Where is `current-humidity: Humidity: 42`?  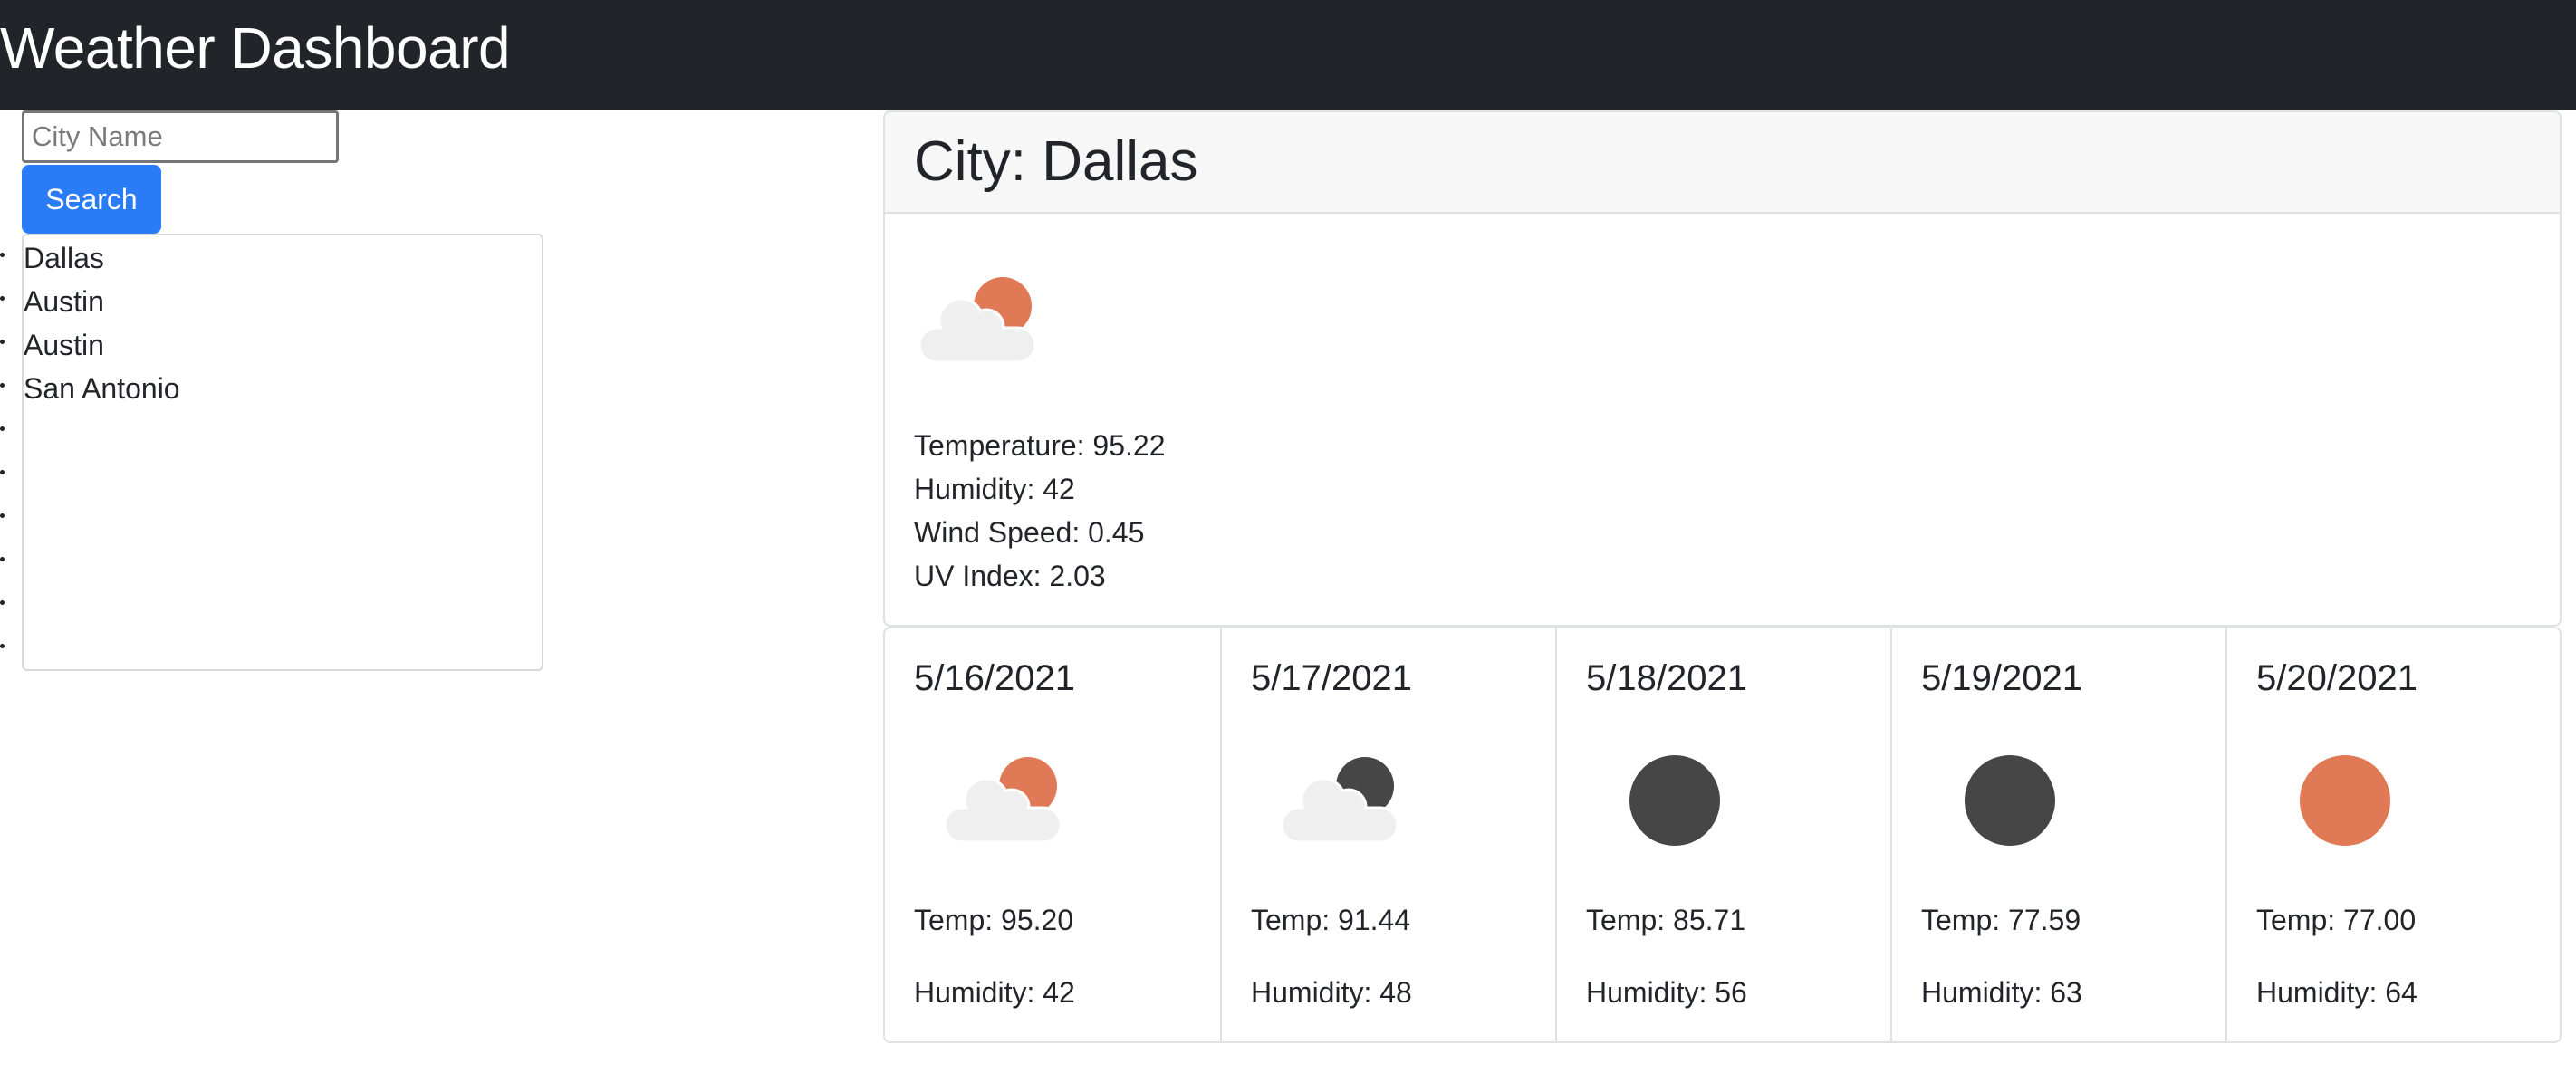 current-humidity: Humidity: 42 is located at coordinates (994, 489).